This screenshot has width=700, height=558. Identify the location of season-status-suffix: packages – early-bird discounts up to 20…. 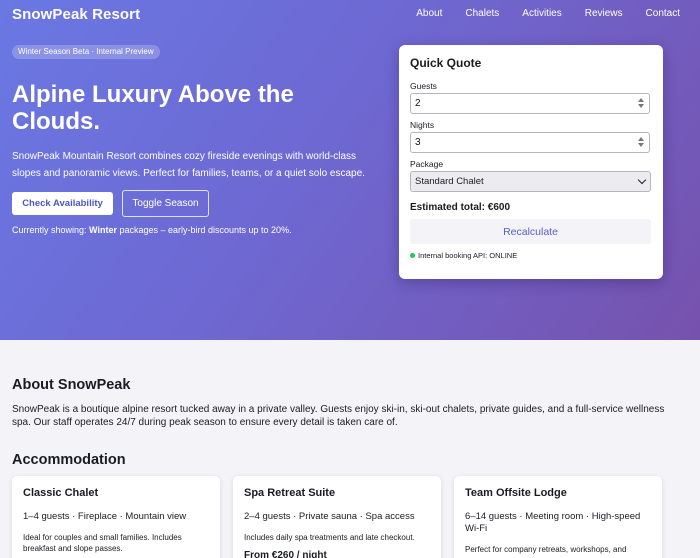
(204, 230).